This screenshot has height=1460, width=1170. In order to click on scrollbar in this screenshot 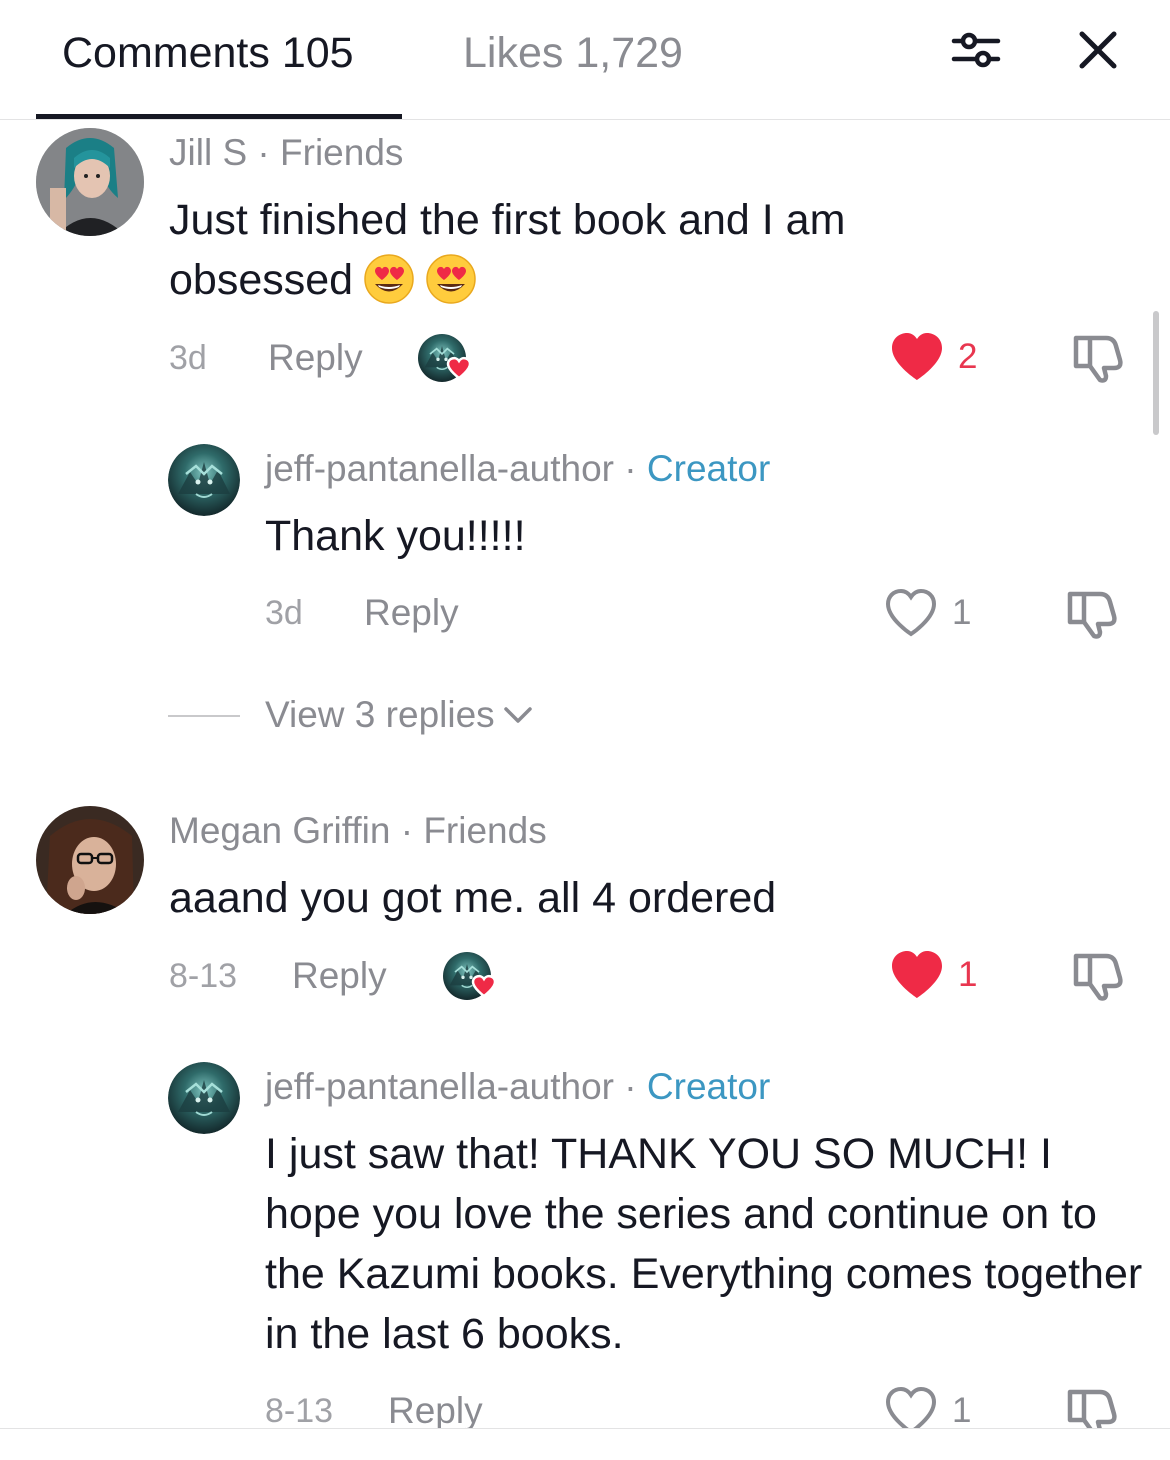, I will do `click(1156, 373)`.